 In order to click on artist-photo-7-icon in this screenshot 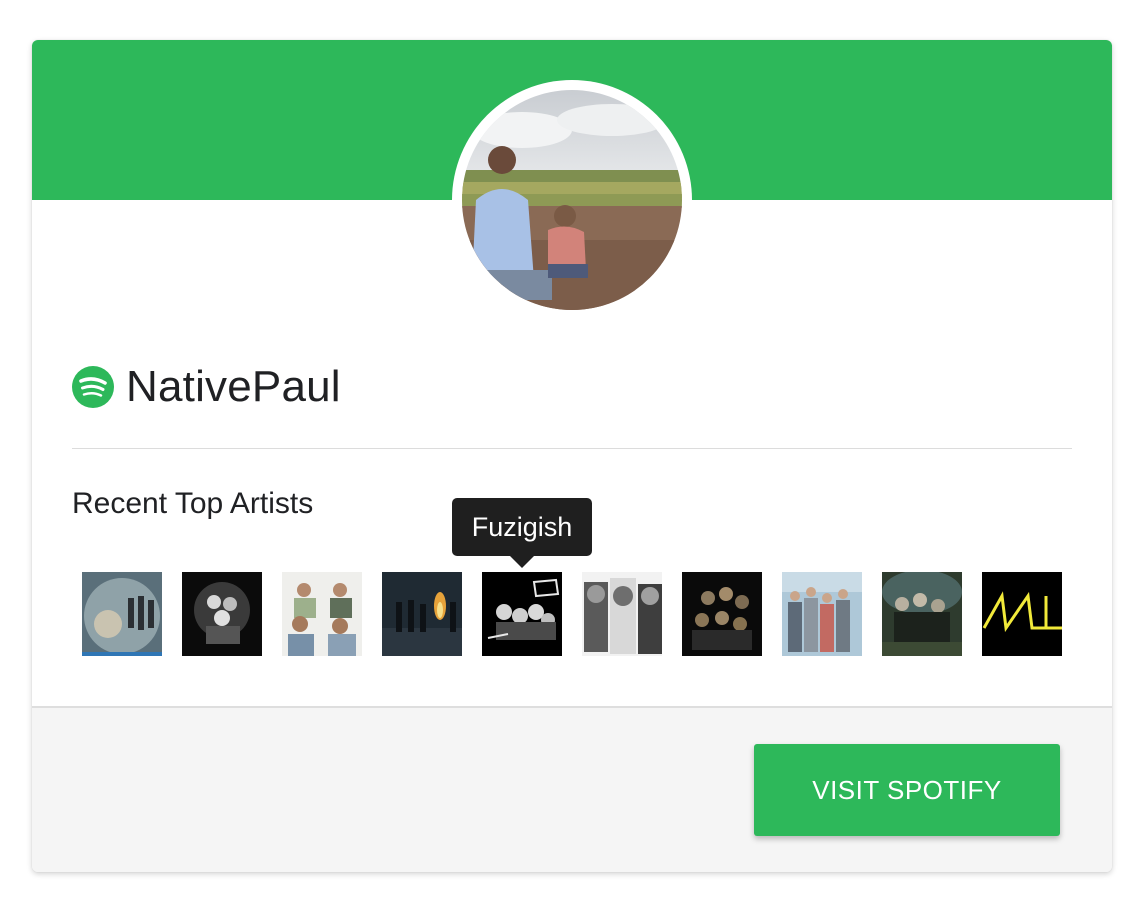, I will do `click(722, 614)`.